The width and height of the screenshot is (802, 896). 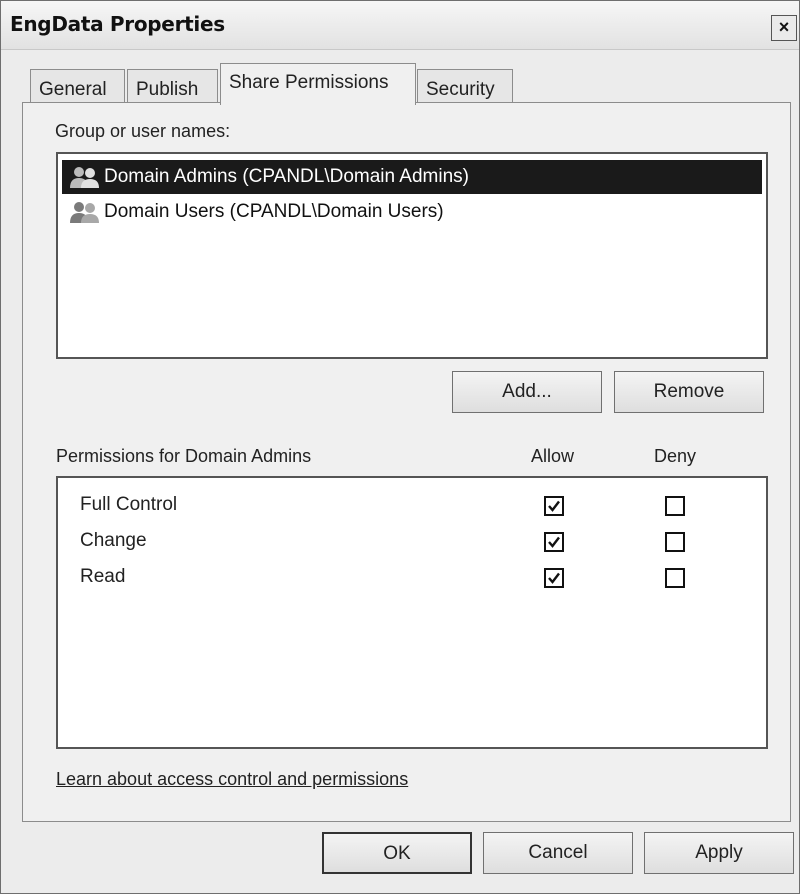 What do you see at coordinates (167, 89) in the screenshot?
I see `tab-label: Publish` at bounding box center [167, 89].